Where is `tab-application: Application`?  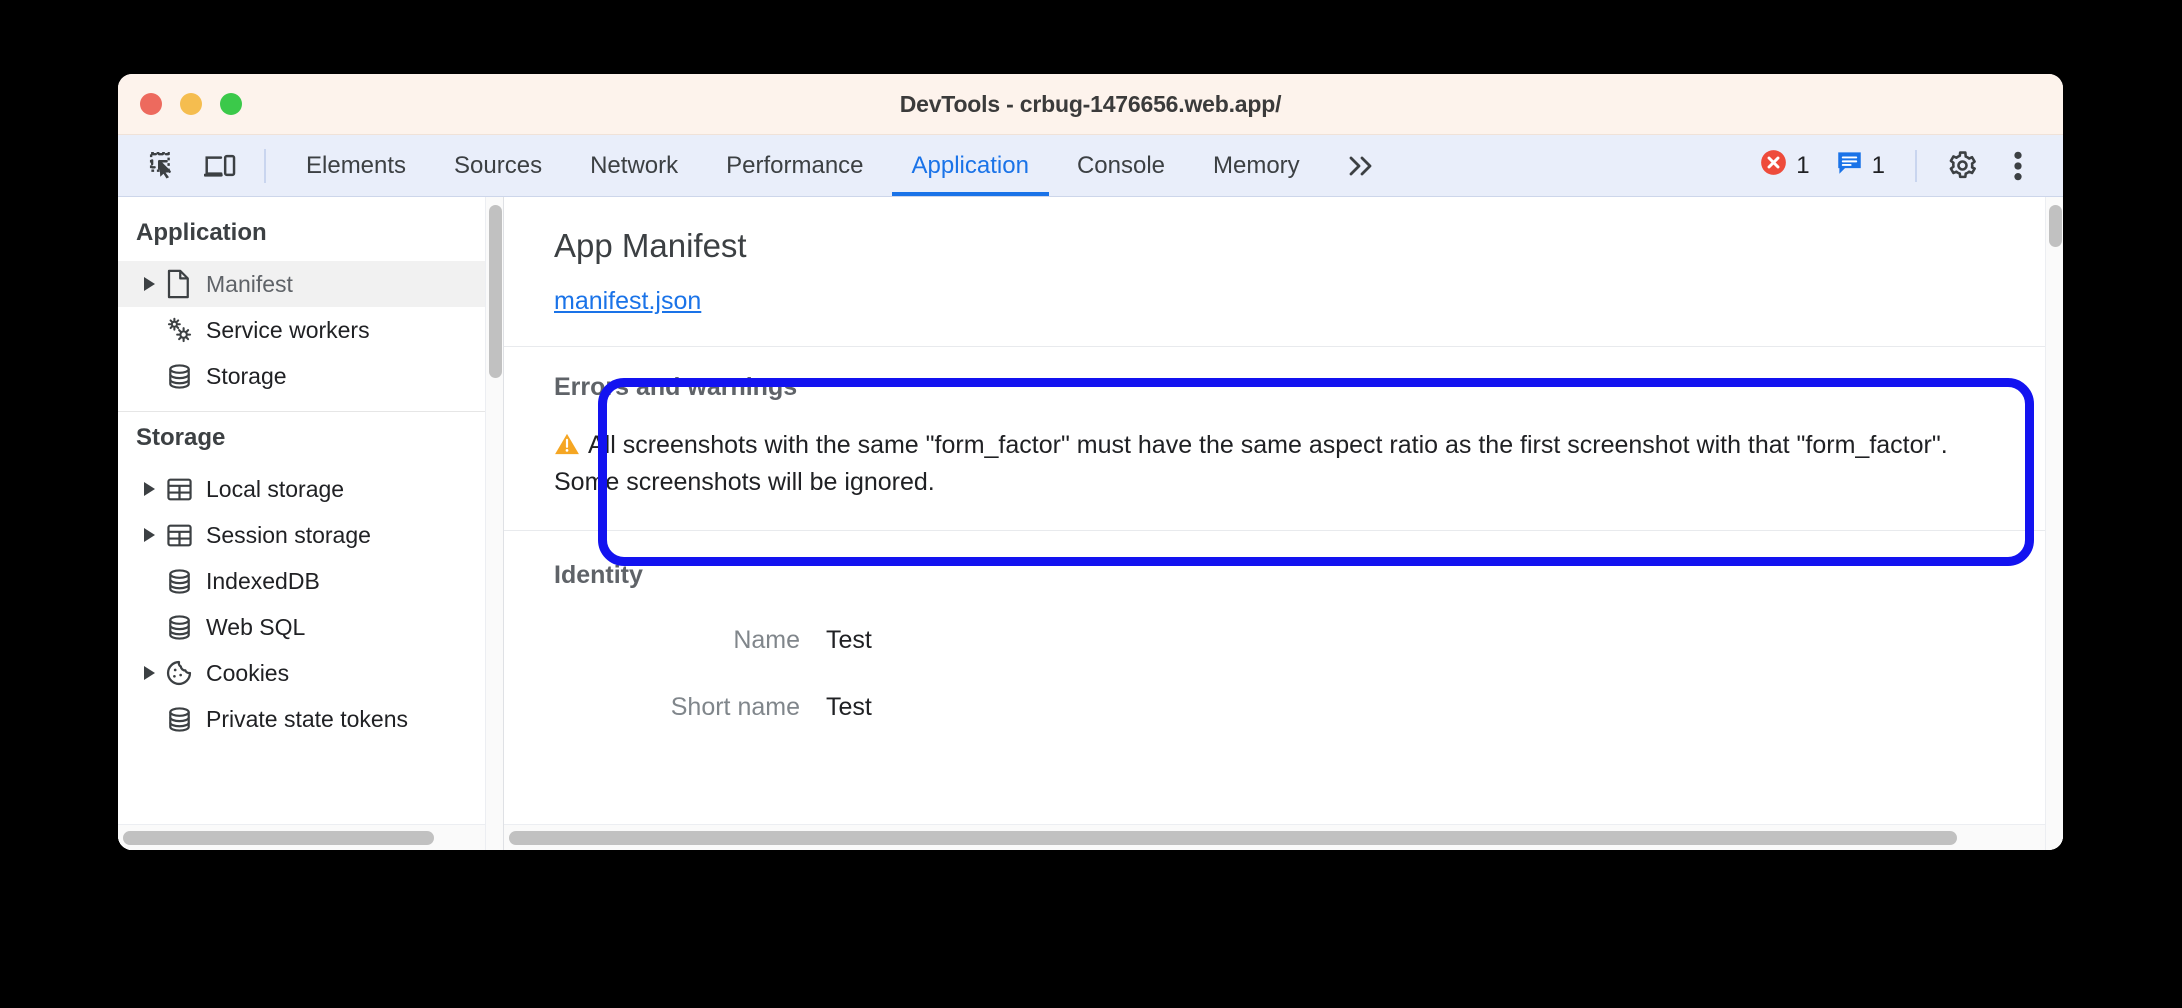 tab-application: Application is located at coordinates (970, 165).